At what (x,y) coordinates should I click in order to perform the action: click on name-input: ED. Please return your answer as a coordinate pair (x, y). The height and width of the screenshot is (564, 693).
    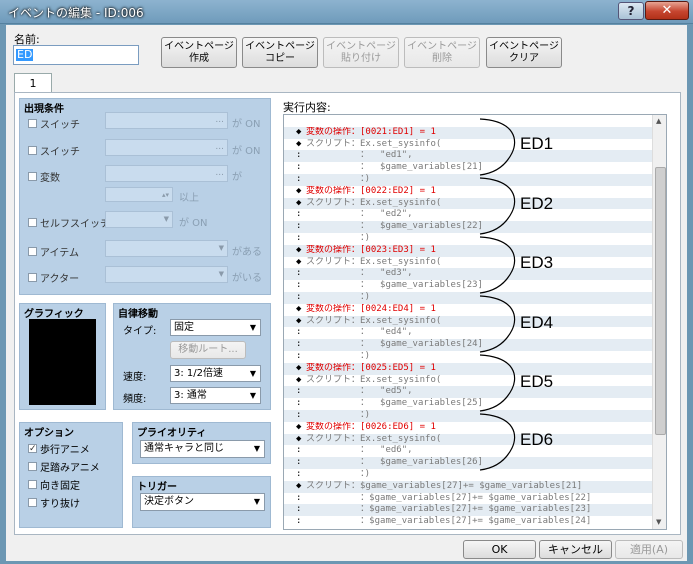
    Looking at the image, I should click on (76, 55).